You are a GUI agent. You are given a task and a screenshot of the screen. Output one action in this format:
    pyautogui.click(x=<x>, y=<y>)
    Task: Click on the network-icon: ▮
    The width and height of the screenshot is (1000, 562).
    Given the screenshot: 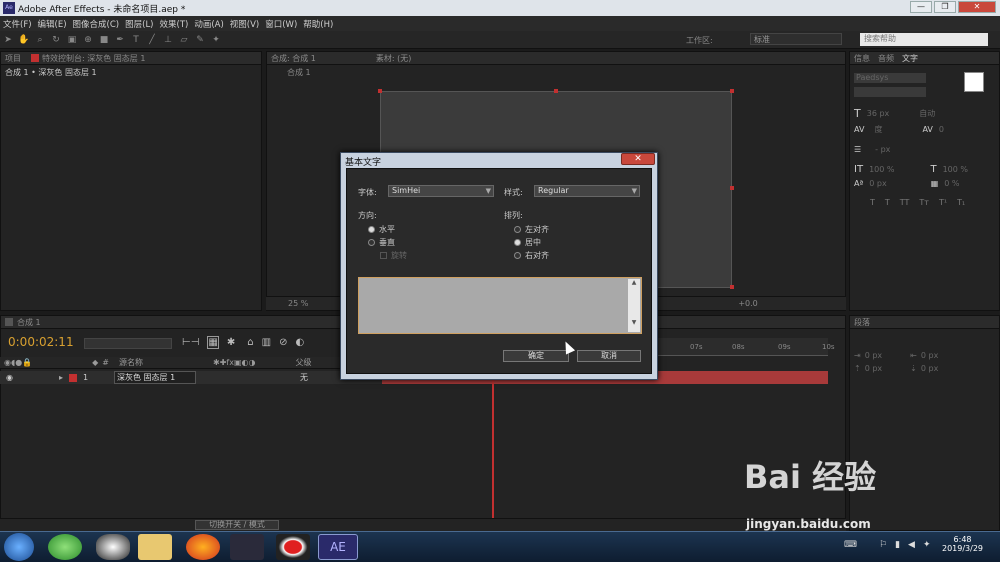 What is the action you would take?
    pyautogui.click(x=897, y=545)
    